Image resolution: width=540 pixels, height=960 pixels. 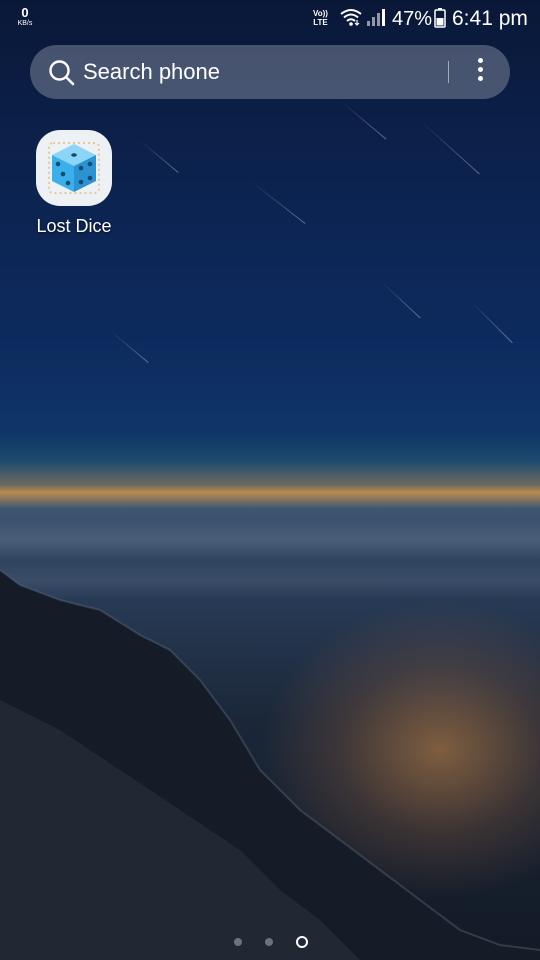 I want to click on search-divider, so click(x=448, y=72).